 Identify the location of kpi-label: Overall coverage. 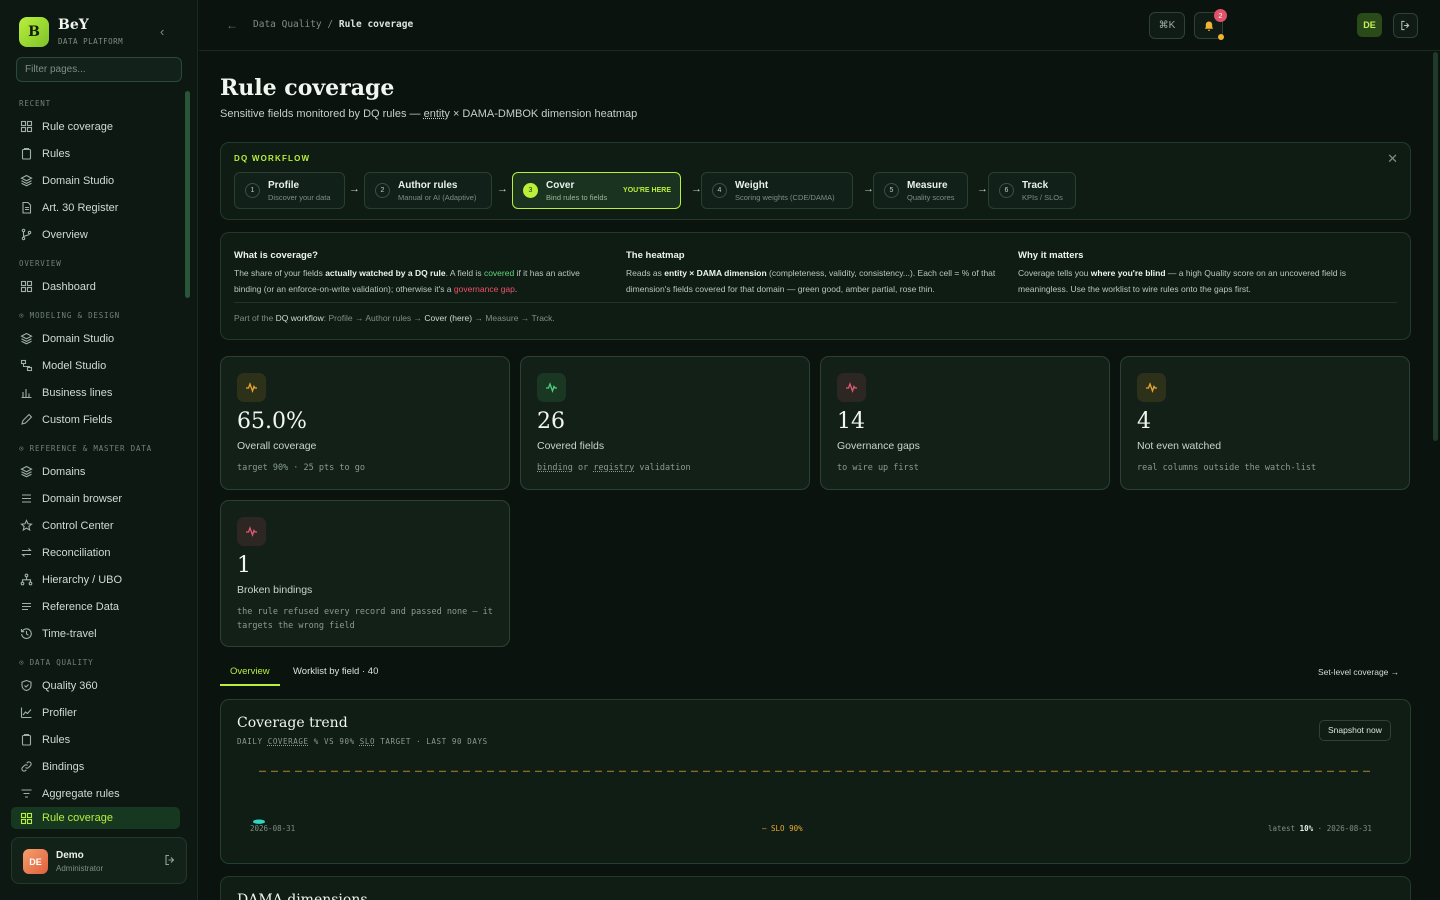
(276, 446).